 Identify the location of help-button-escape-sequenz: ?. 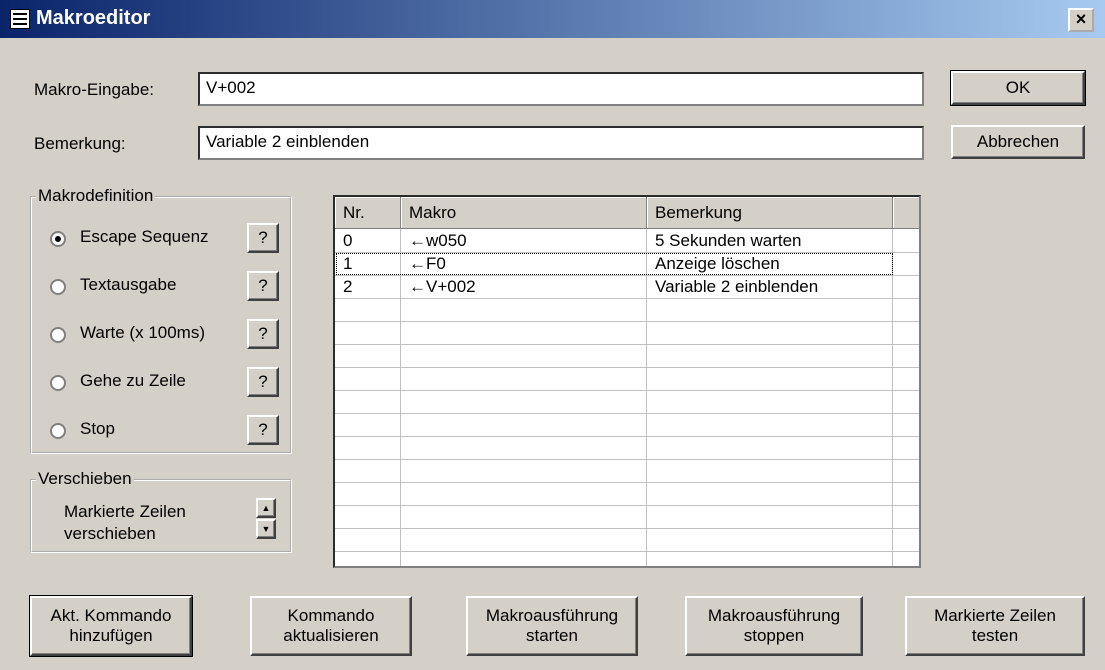
(263, 238).